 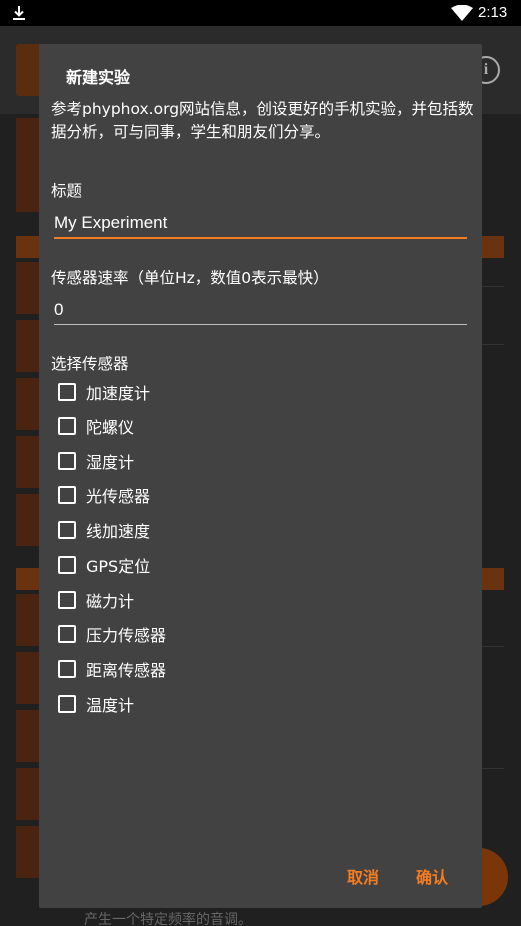 What do you see at coordinates (260, 324) in the screenshot?
I see `rate-input-underline` at bounding box center [260, 324].